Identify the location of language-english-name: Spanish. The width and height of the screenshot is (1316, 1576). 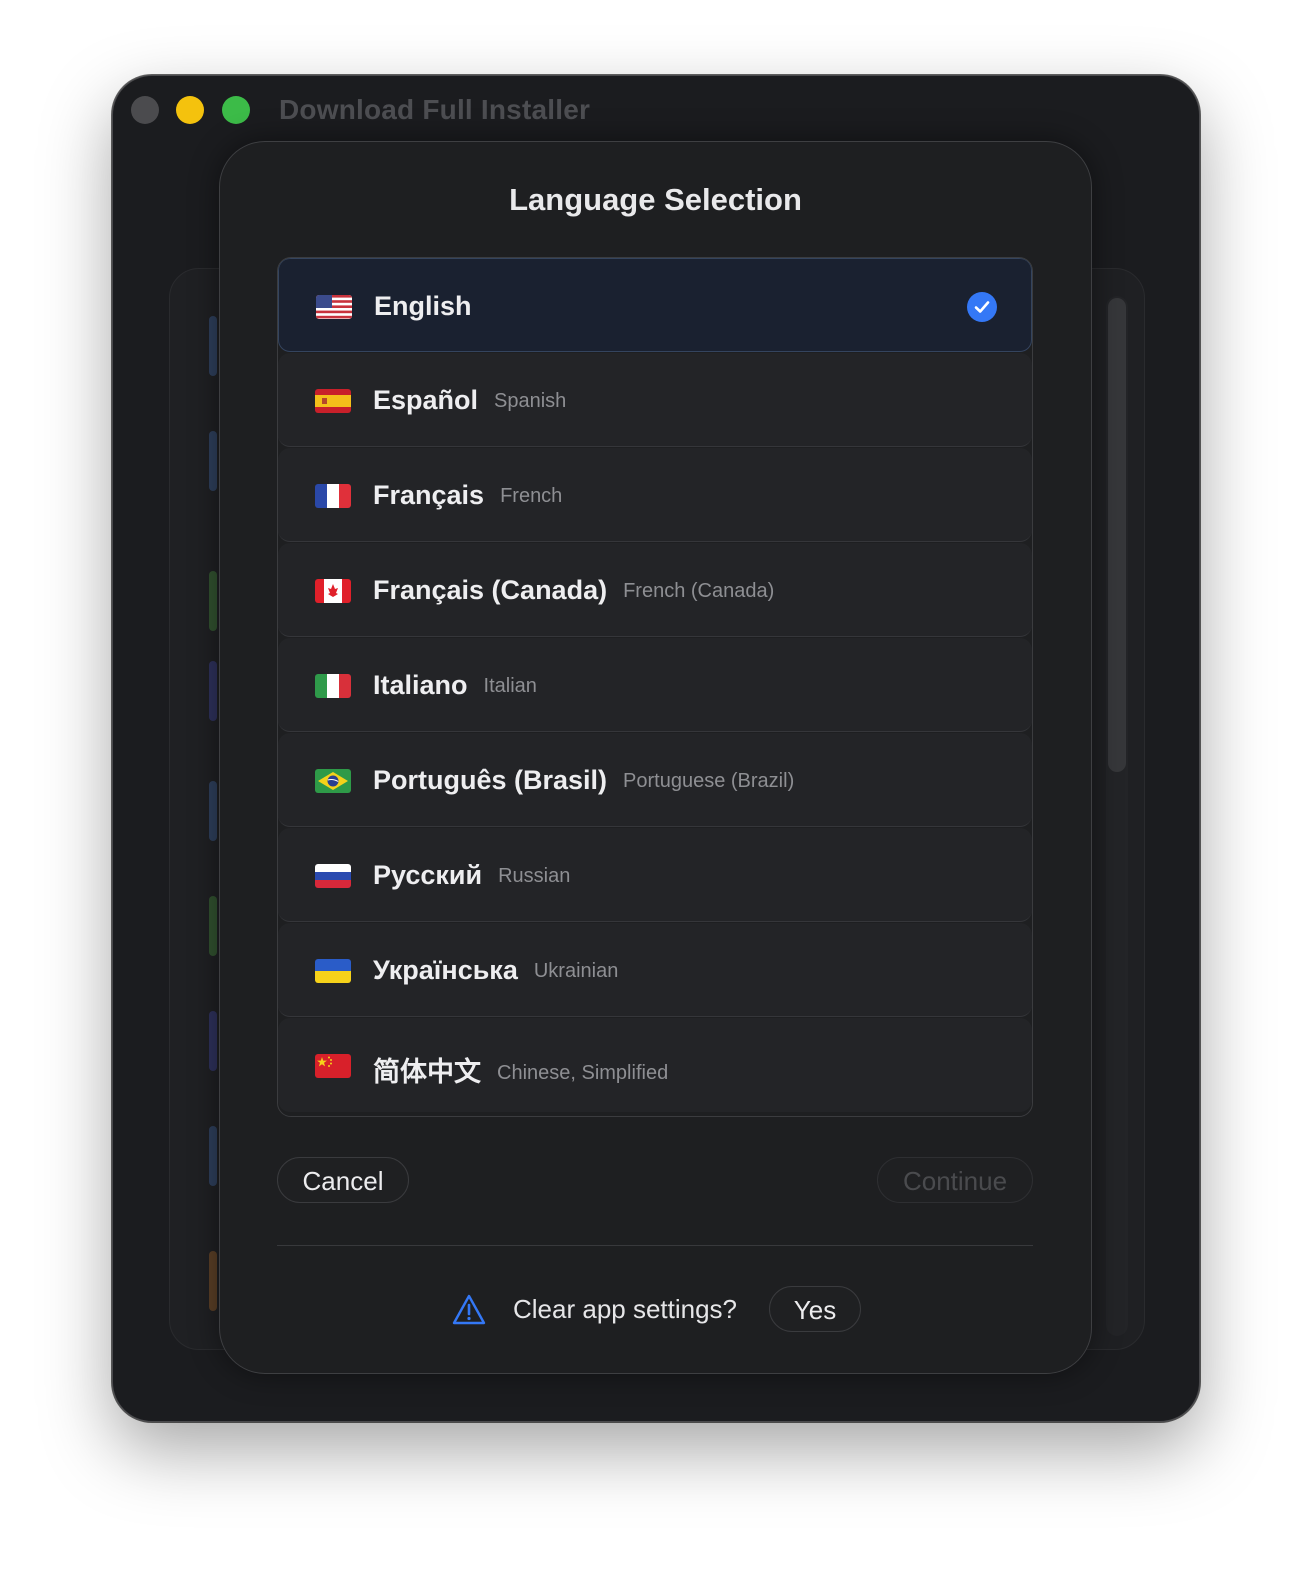
(530, 401).